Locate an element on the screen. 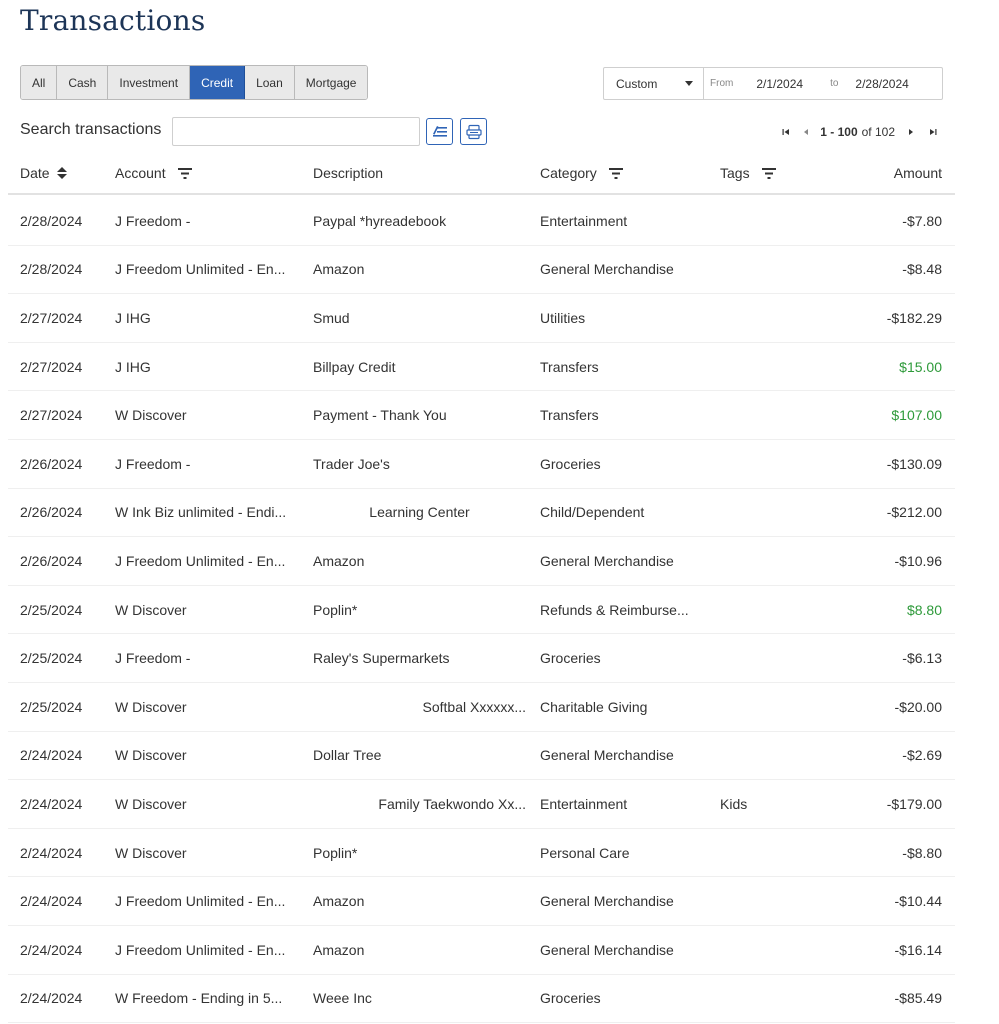 This screenshot has width=999, height=1024. row-description: Poplin* is located at coordinates (335, 852).